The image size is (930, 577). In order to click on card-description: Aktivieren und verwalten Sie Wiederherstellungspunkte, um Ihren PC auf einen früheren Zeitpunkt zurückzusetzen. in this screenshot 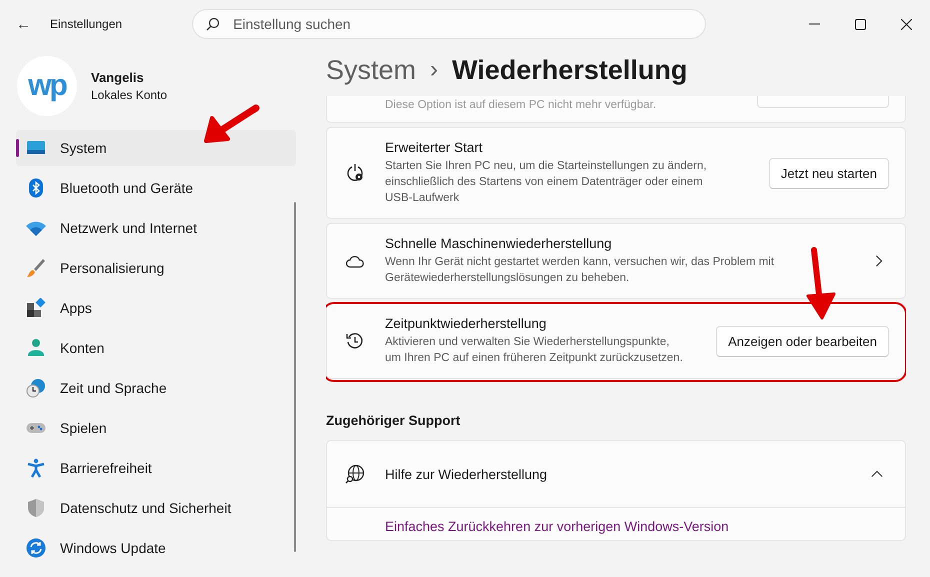, I will do `click(534, 350)`.